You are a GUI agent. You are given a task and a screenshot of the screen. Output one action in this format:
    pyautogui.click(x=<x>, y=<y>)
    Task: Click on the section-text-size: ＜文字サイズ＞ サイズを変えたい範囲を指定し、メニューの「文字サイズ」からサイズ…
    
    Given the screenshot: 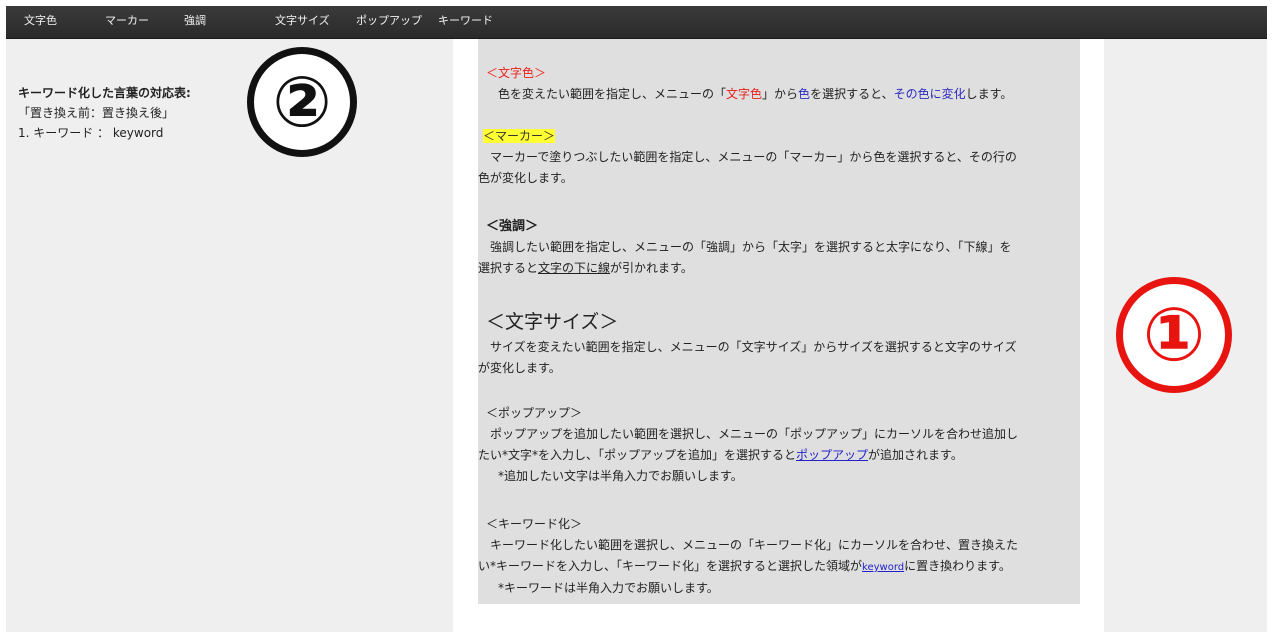 What is the action you would take?
    pyautogui.click(x=779, y=343)
    